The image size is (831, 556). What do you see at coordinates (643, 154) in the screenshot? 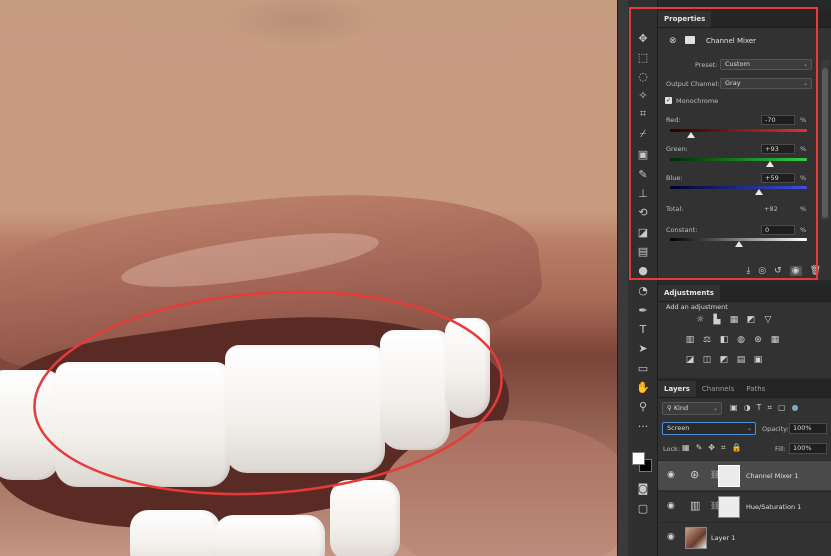
I see `spot-healing-tool-icon: ▣` at bounding box center [643, 154].